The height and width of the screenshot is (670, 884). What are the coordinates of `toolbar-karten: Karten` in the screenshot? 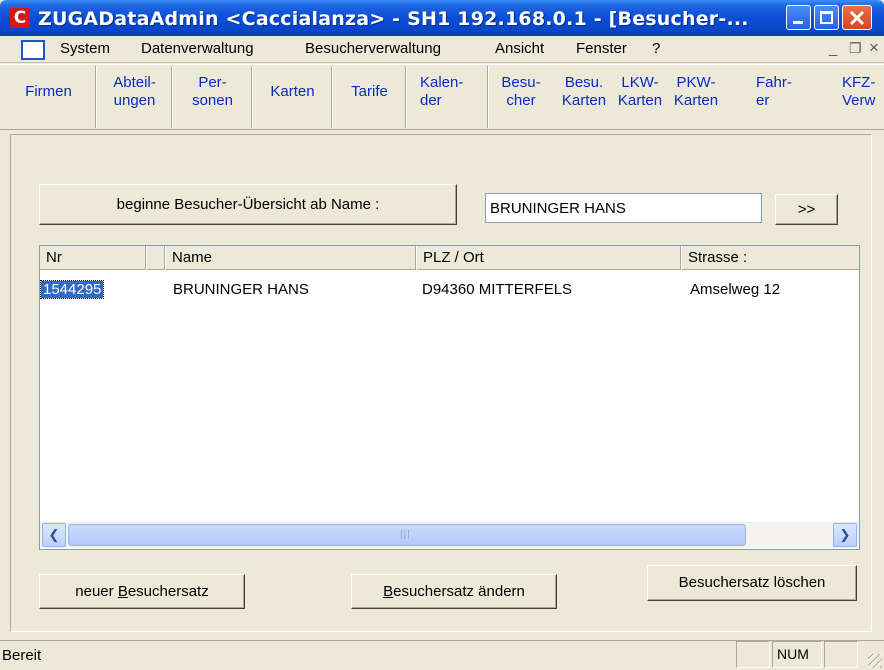 It's located at (293, 97).